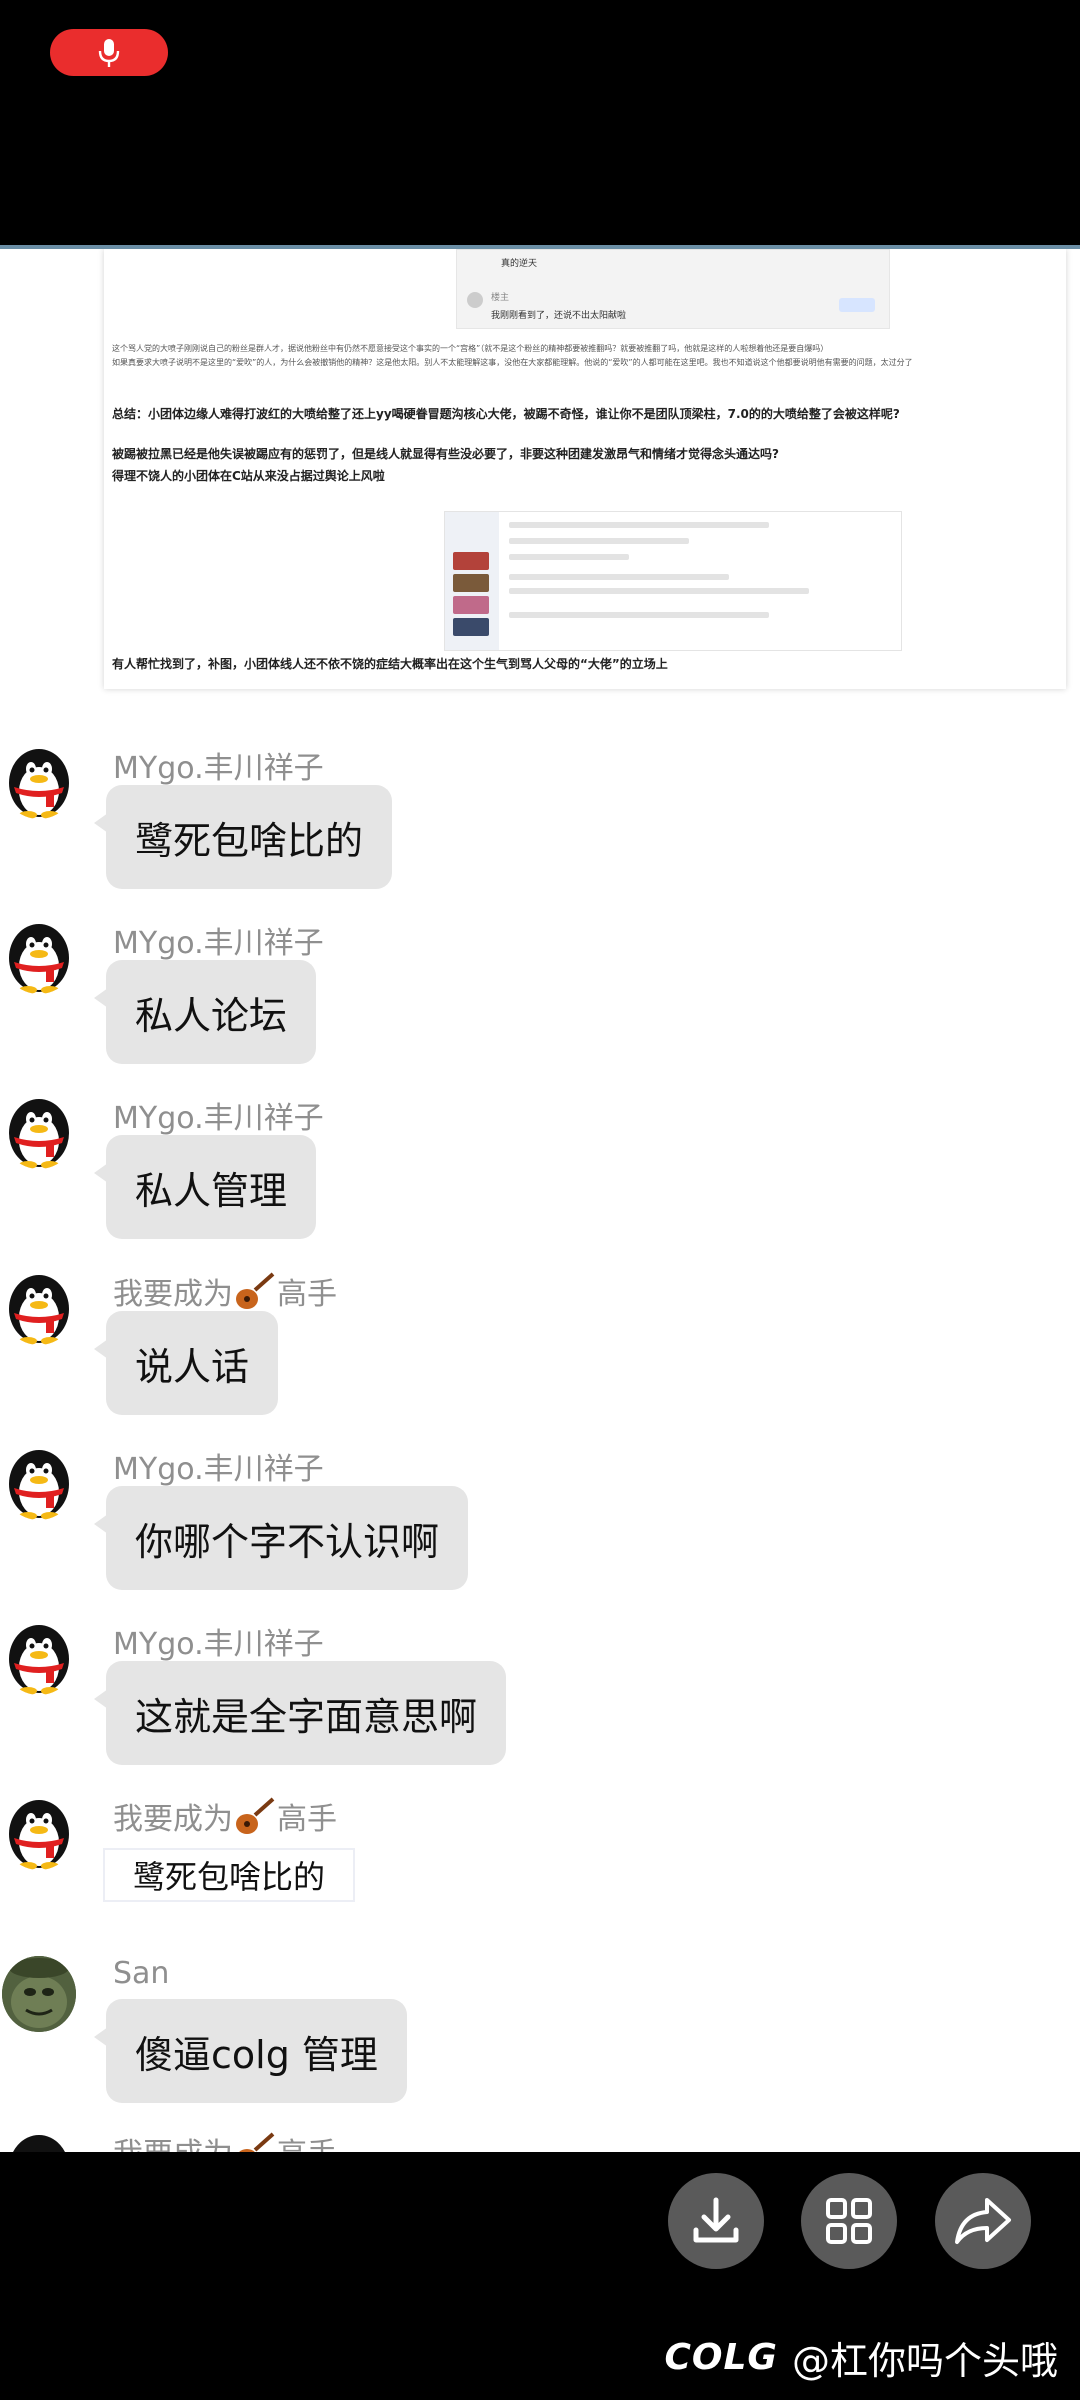  What do you see at coordinates (559, 316) in the screenshot?
I see `screenshot-reply-line: 我刚刚看到了，还说不出太阳献啦` at bounding box center [559, 316].